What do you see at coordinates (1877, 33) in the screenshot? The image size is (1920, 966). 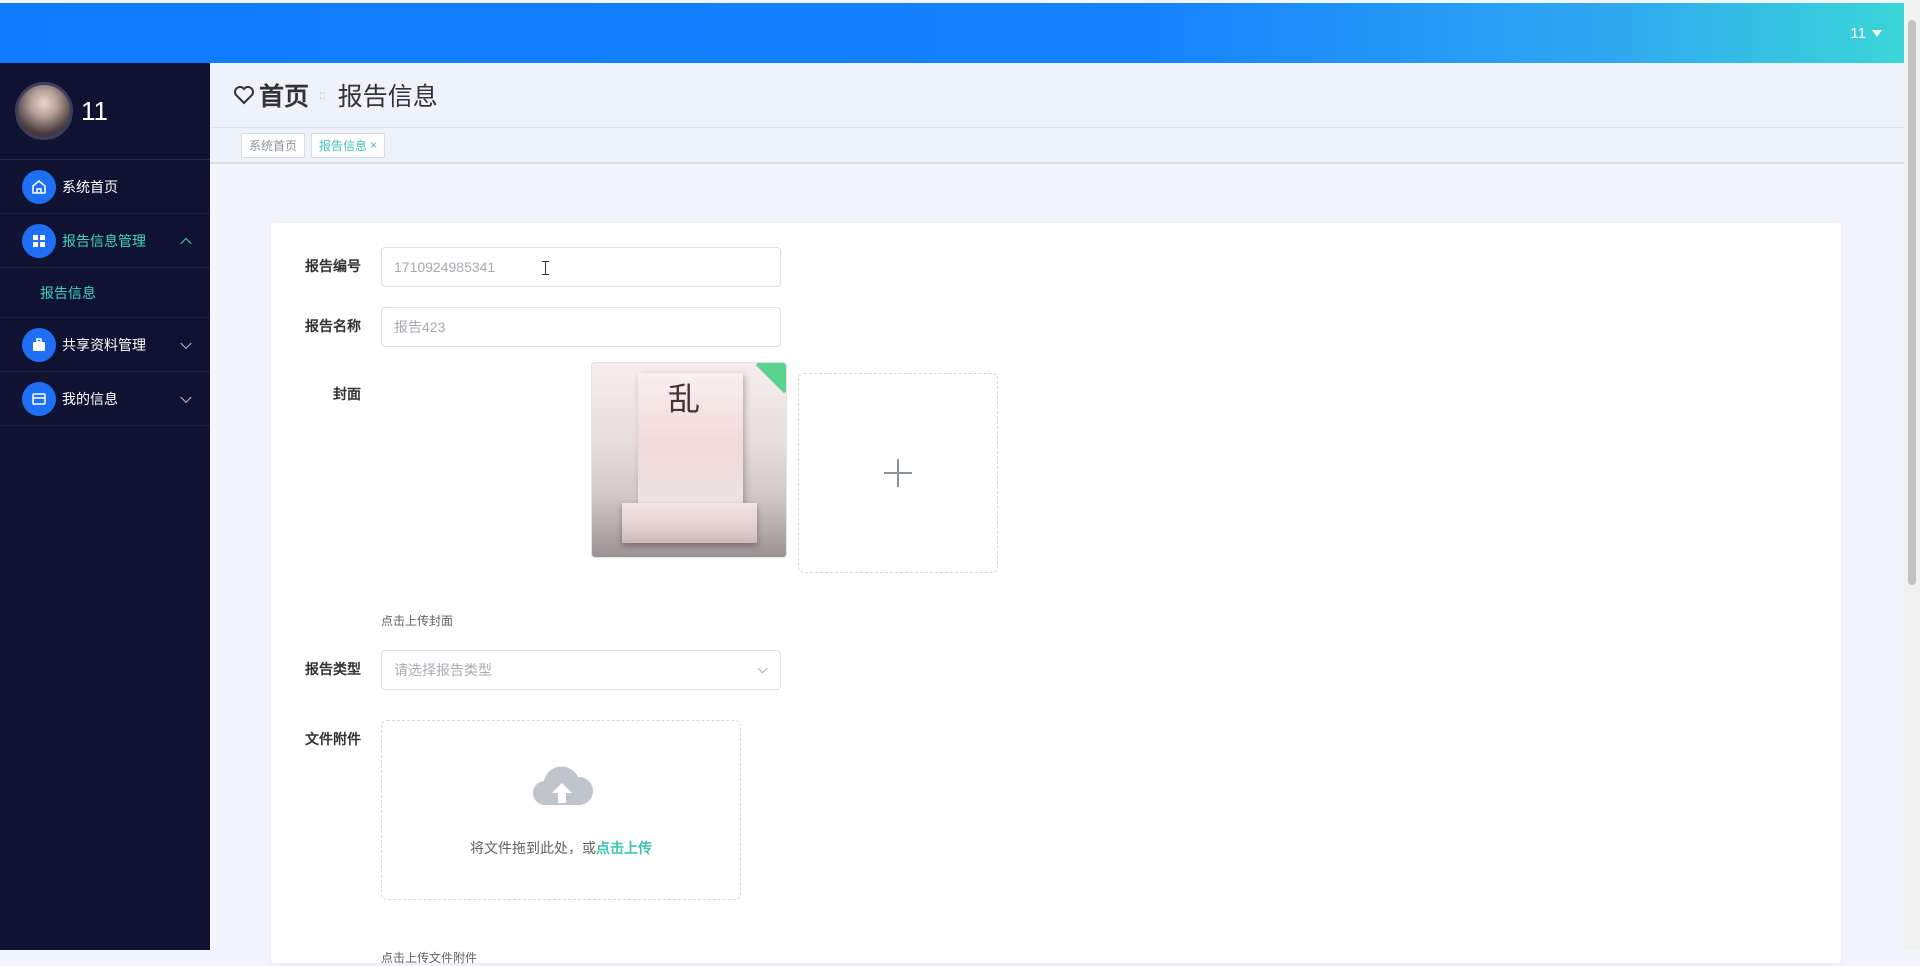 I see `caret-down-icon` at bounding box center [1877, 33].